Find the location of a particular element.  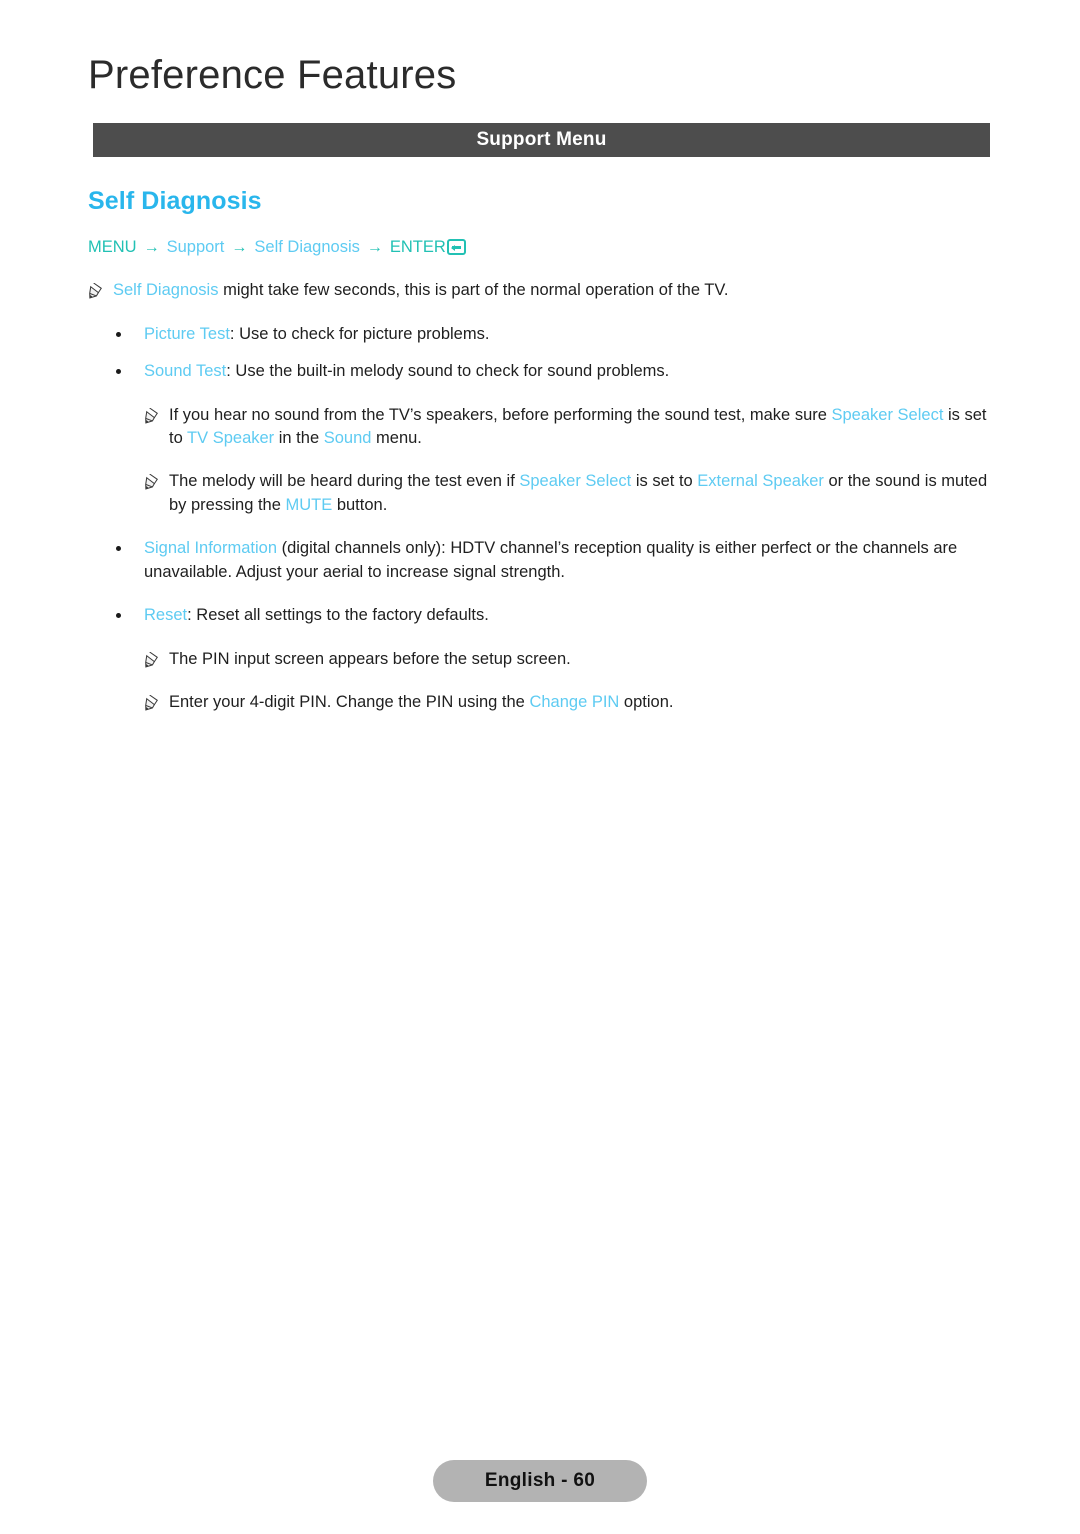

breadcrumb-arrow-1: → is located at coordinates (151, 247).